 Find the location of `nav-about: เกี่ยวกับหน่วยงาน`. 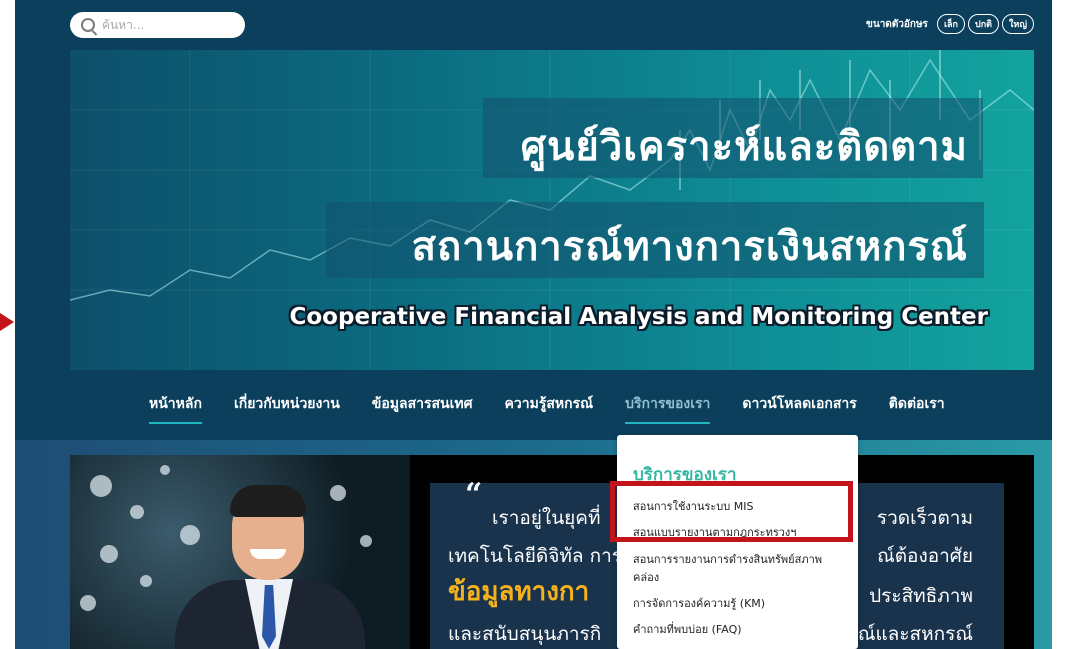

nav-about: เกี่ยวกับหน่วยงาน is located at coordinates (287, 408).